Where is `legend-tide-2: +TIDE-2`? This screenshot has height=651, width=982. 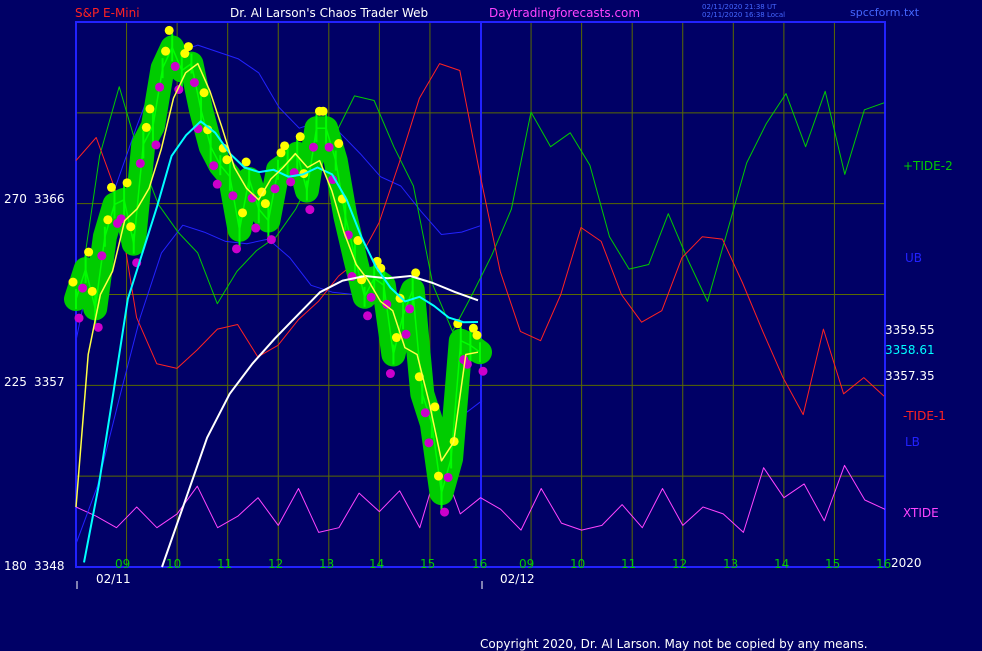 legend-tide-2: +TIDE-2 is located at coordinates (928, 166).